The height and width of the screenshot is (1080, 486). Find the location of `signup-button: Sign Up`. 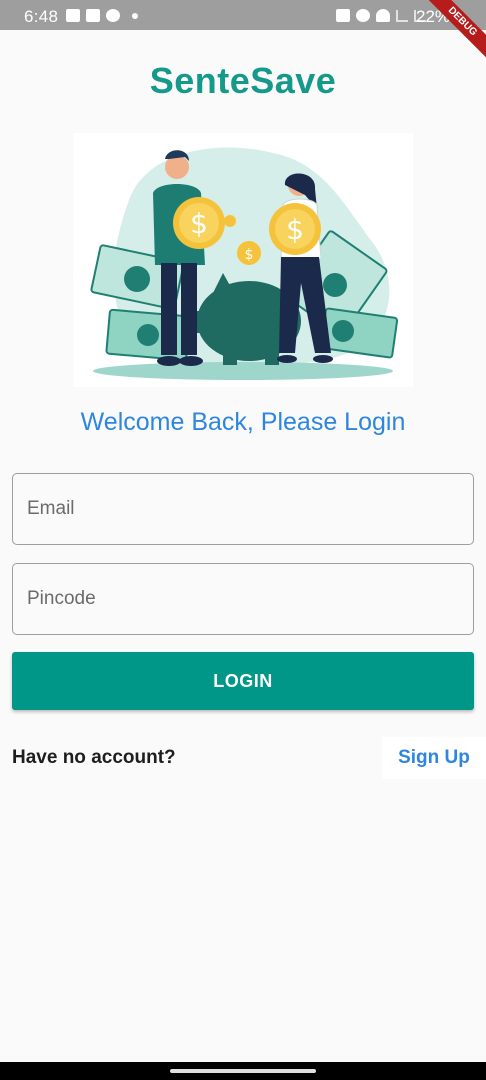

signup-button: Sign Up is located at coordinates (434, 758).